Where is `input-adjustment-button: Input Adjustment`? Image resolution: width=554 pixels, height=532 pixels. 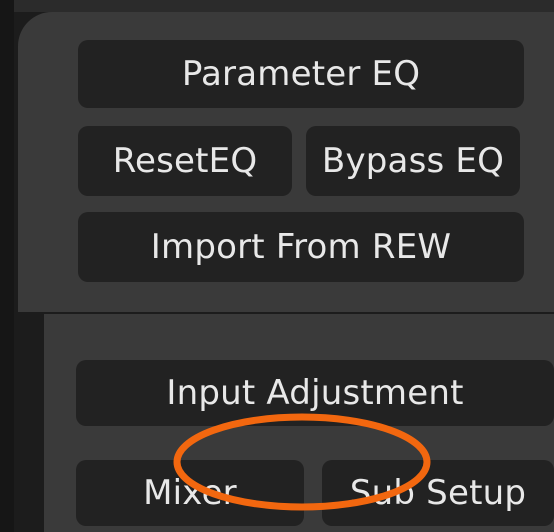
input-adjustment-button: Input Adjustment is located at coordinates (315, 393).